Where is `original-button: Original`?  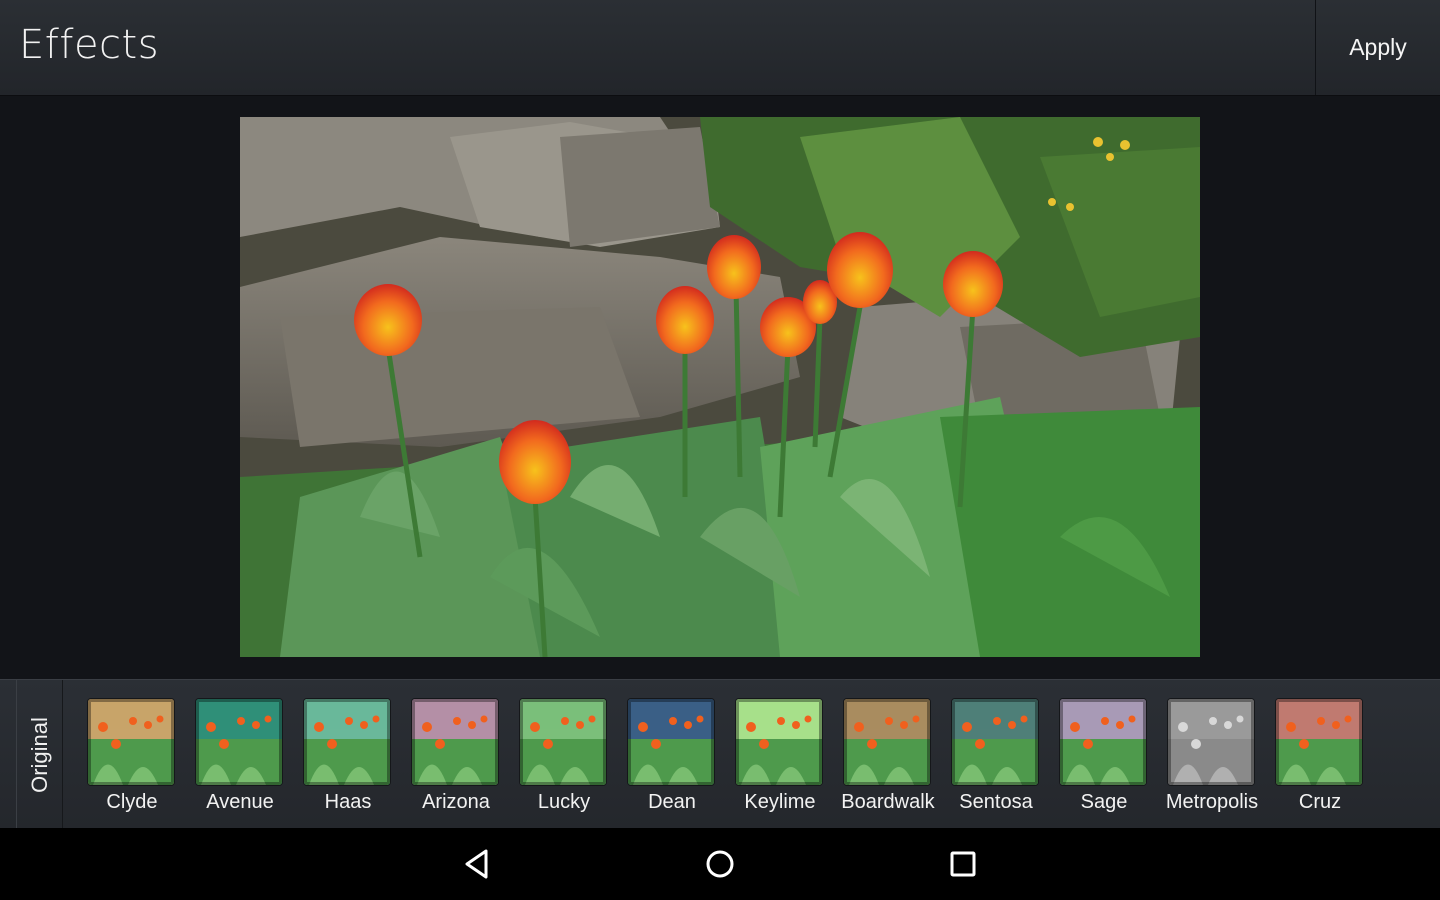 original-button: Original is located at coordinates (39, 754).